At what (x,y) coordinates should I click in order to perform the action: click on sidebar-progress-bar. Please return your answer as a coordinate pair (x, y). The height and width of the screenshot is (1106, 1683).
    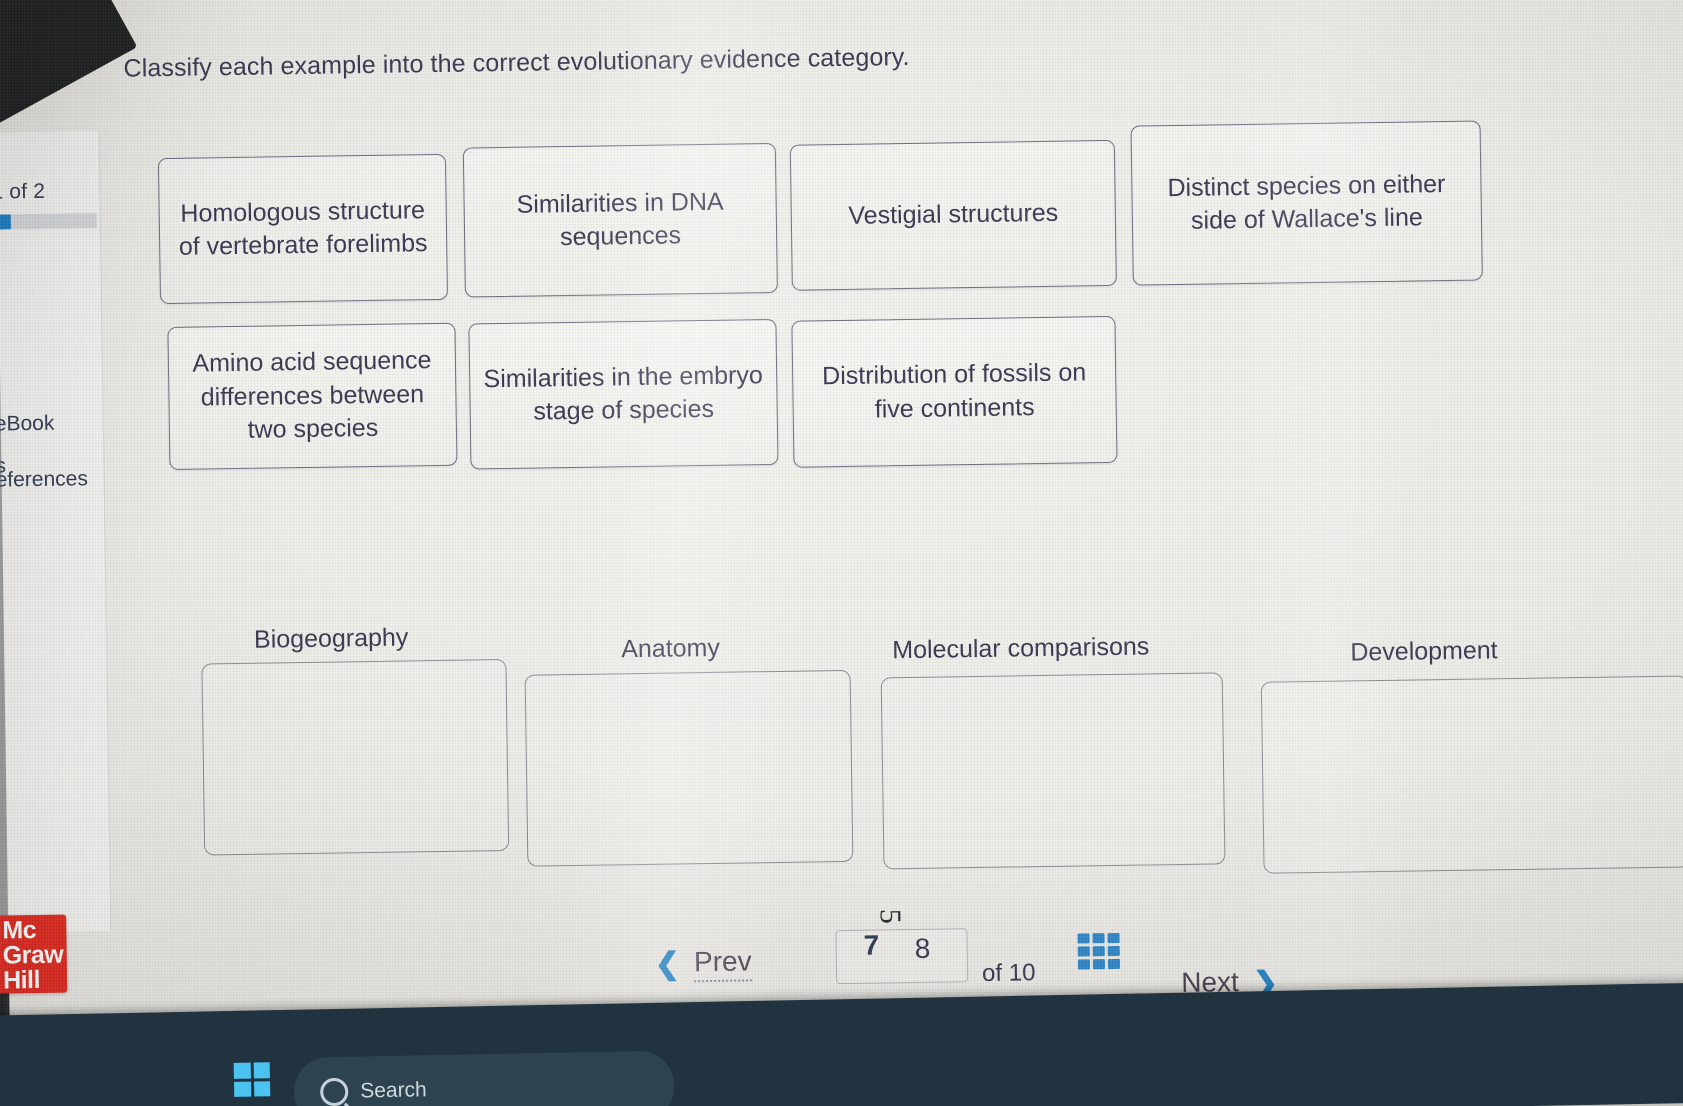
    Looking at the image, I should click on (48, 221).